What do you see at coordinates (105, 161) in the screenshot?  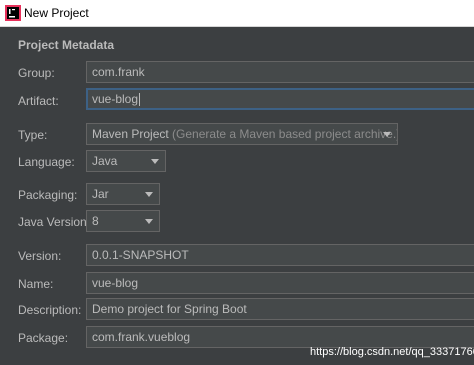 I see `language-value: Java` at bounding box center [105, 161].